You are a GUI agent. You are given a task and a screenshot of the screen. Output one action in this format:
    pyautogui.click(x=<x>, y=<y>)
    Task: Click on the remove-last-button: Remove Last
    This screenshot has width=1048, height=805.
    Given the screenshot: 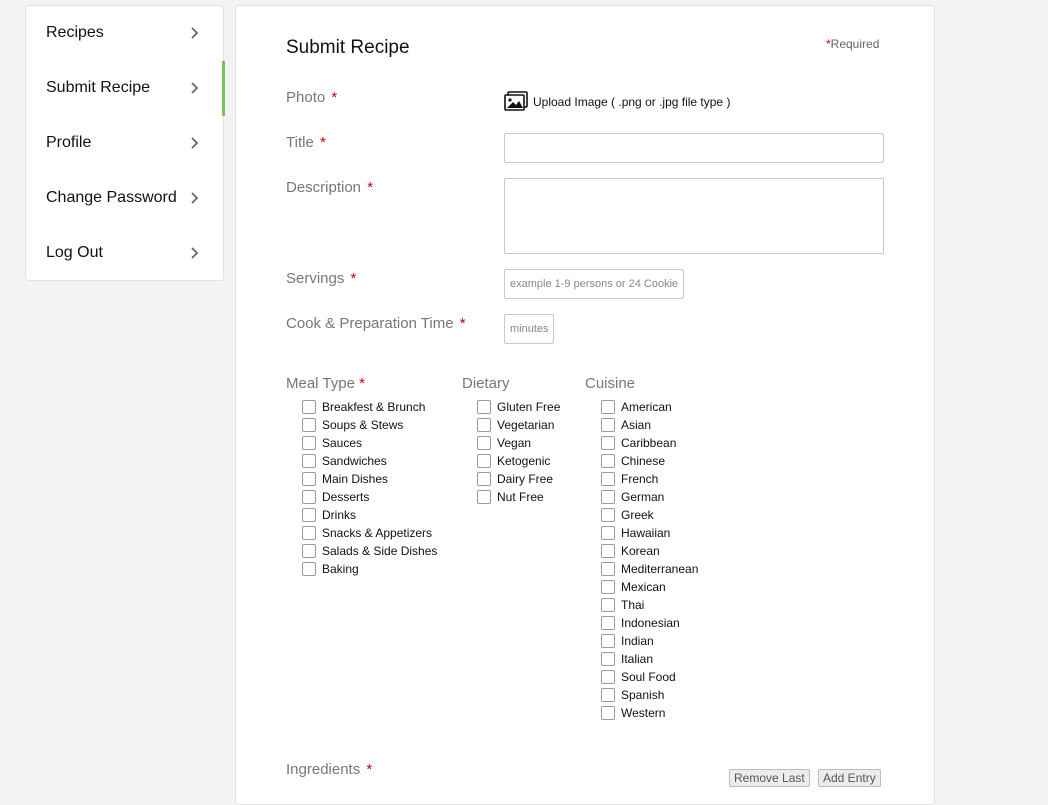 What is the action you would take?
    pyautogui.click(x=769, y=778)
    